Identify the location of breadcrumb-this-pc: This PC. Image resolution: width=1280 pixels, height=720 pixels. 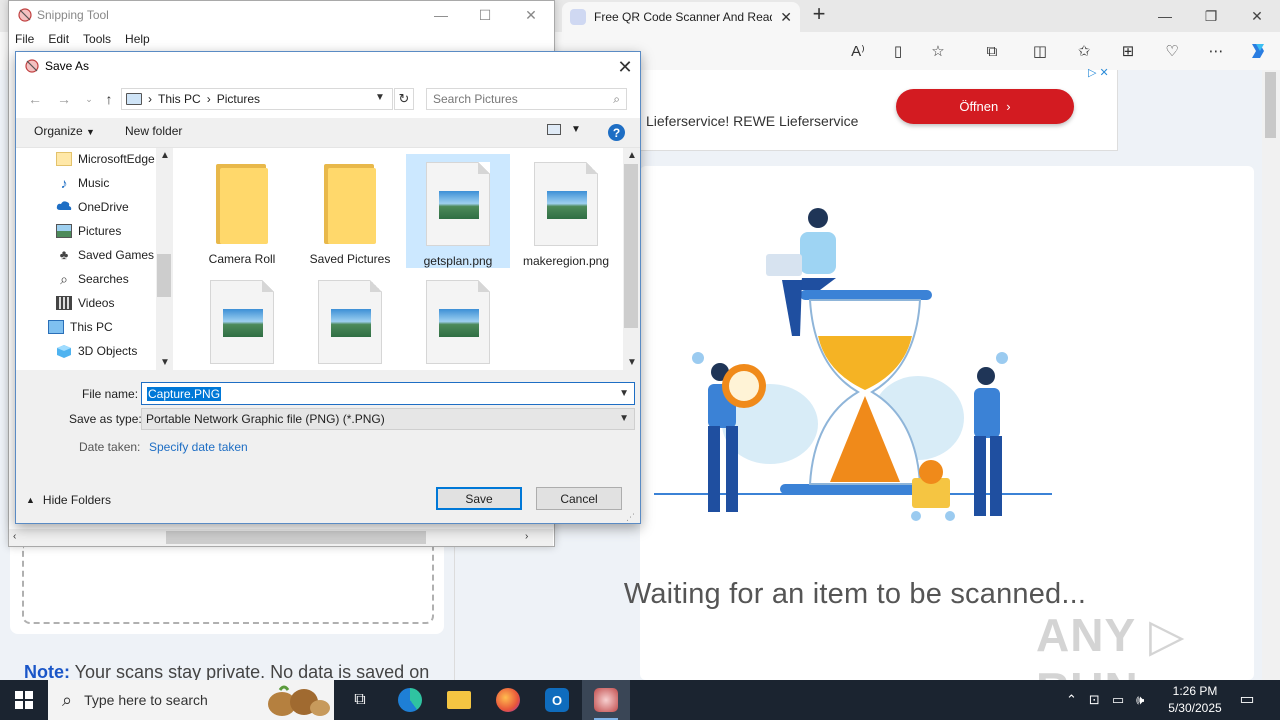
(179, 99).